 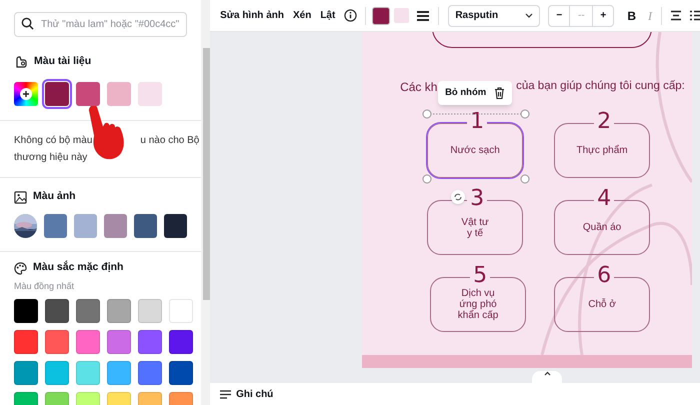 What do you see at coordinates (328, 15) in the screenshot?
I see `flip-button: Lật` at bounding box center [328, 15].